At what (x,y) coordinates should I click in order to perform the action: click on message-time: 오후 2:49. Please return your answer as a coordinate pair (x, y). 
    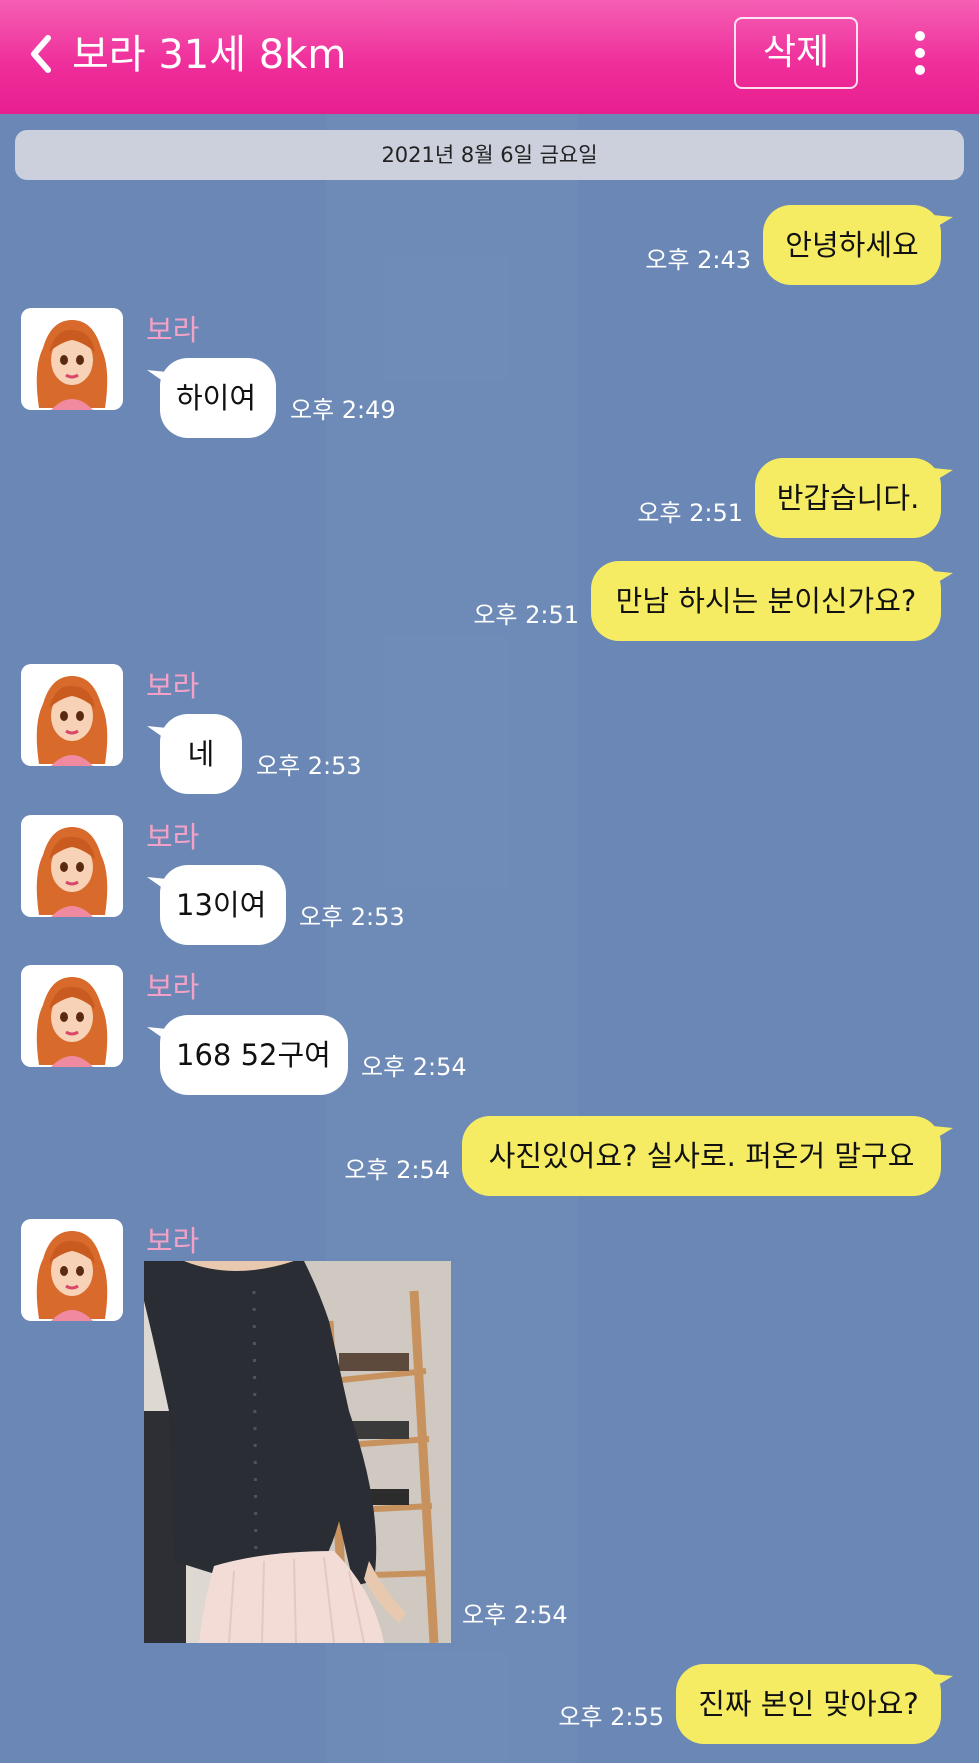
    Looking at the image, I should click on (343, 410).